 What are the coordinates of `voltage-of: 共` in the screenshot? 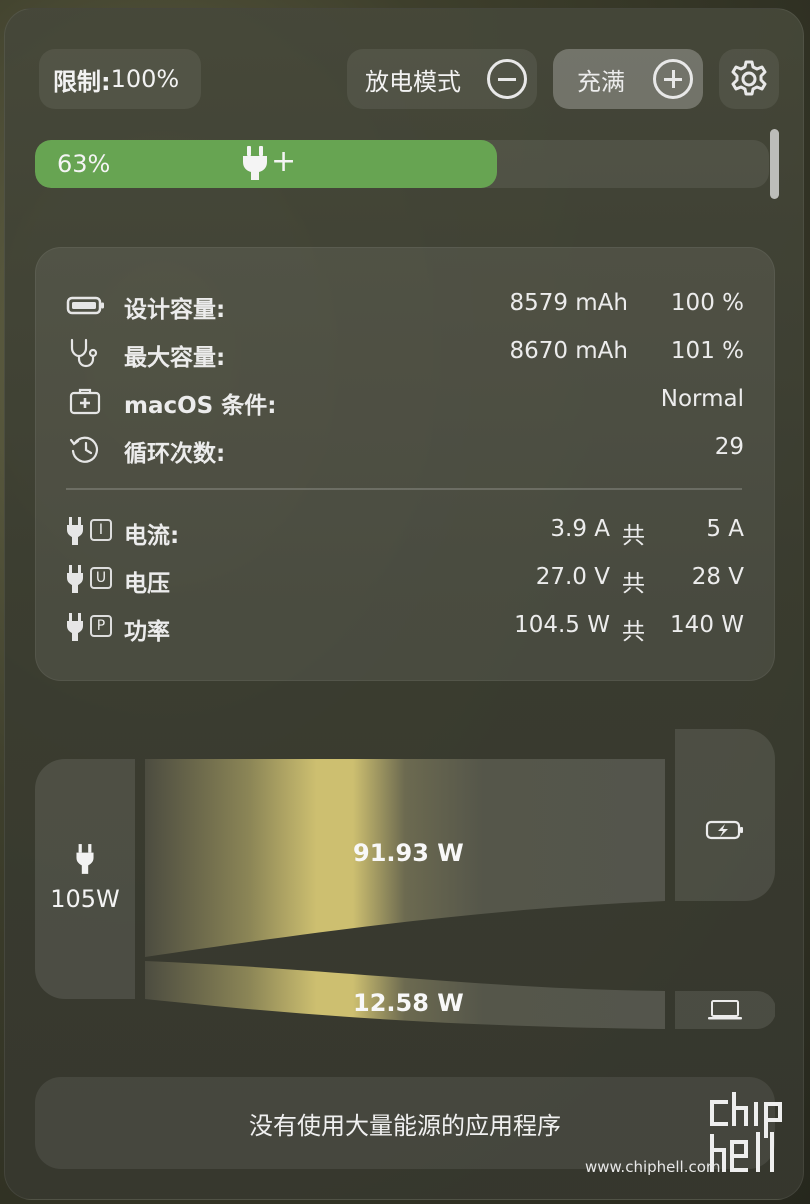 It's located at (633, 584).